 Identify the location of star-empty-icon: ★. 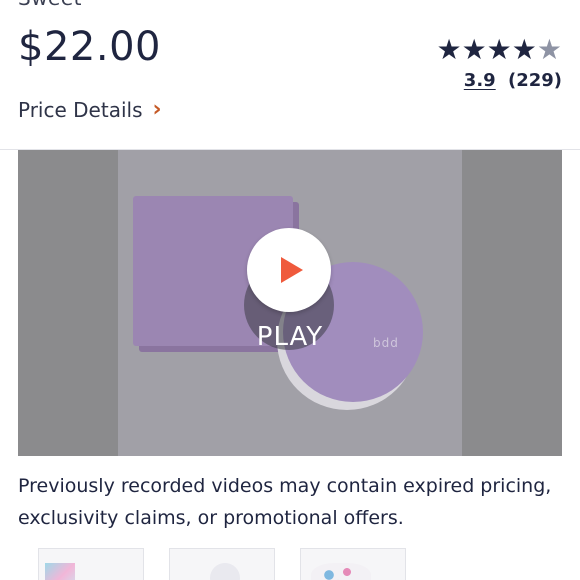
(549, 49).